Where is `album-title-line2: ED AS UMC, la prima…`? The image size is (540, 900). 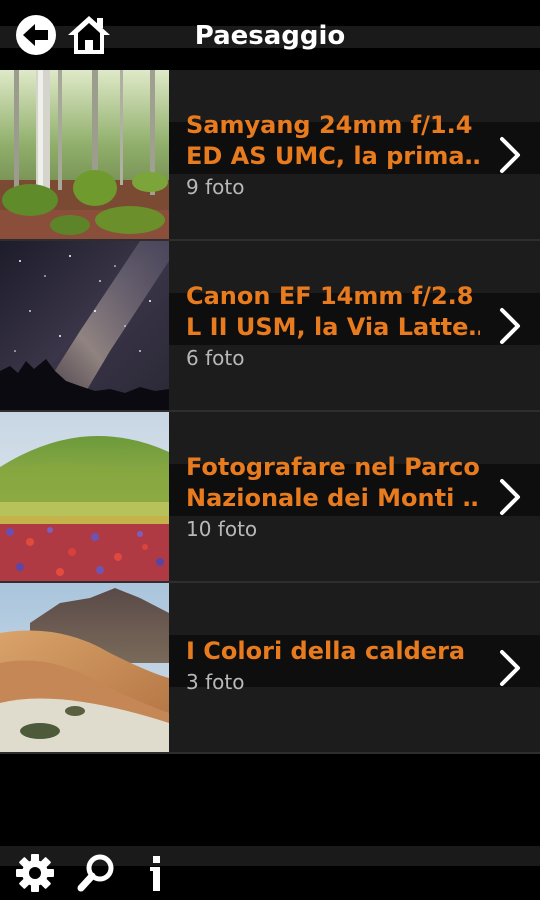
album-title-line2: ED AS UMC, la prima… is located at coordinates (333, 156).